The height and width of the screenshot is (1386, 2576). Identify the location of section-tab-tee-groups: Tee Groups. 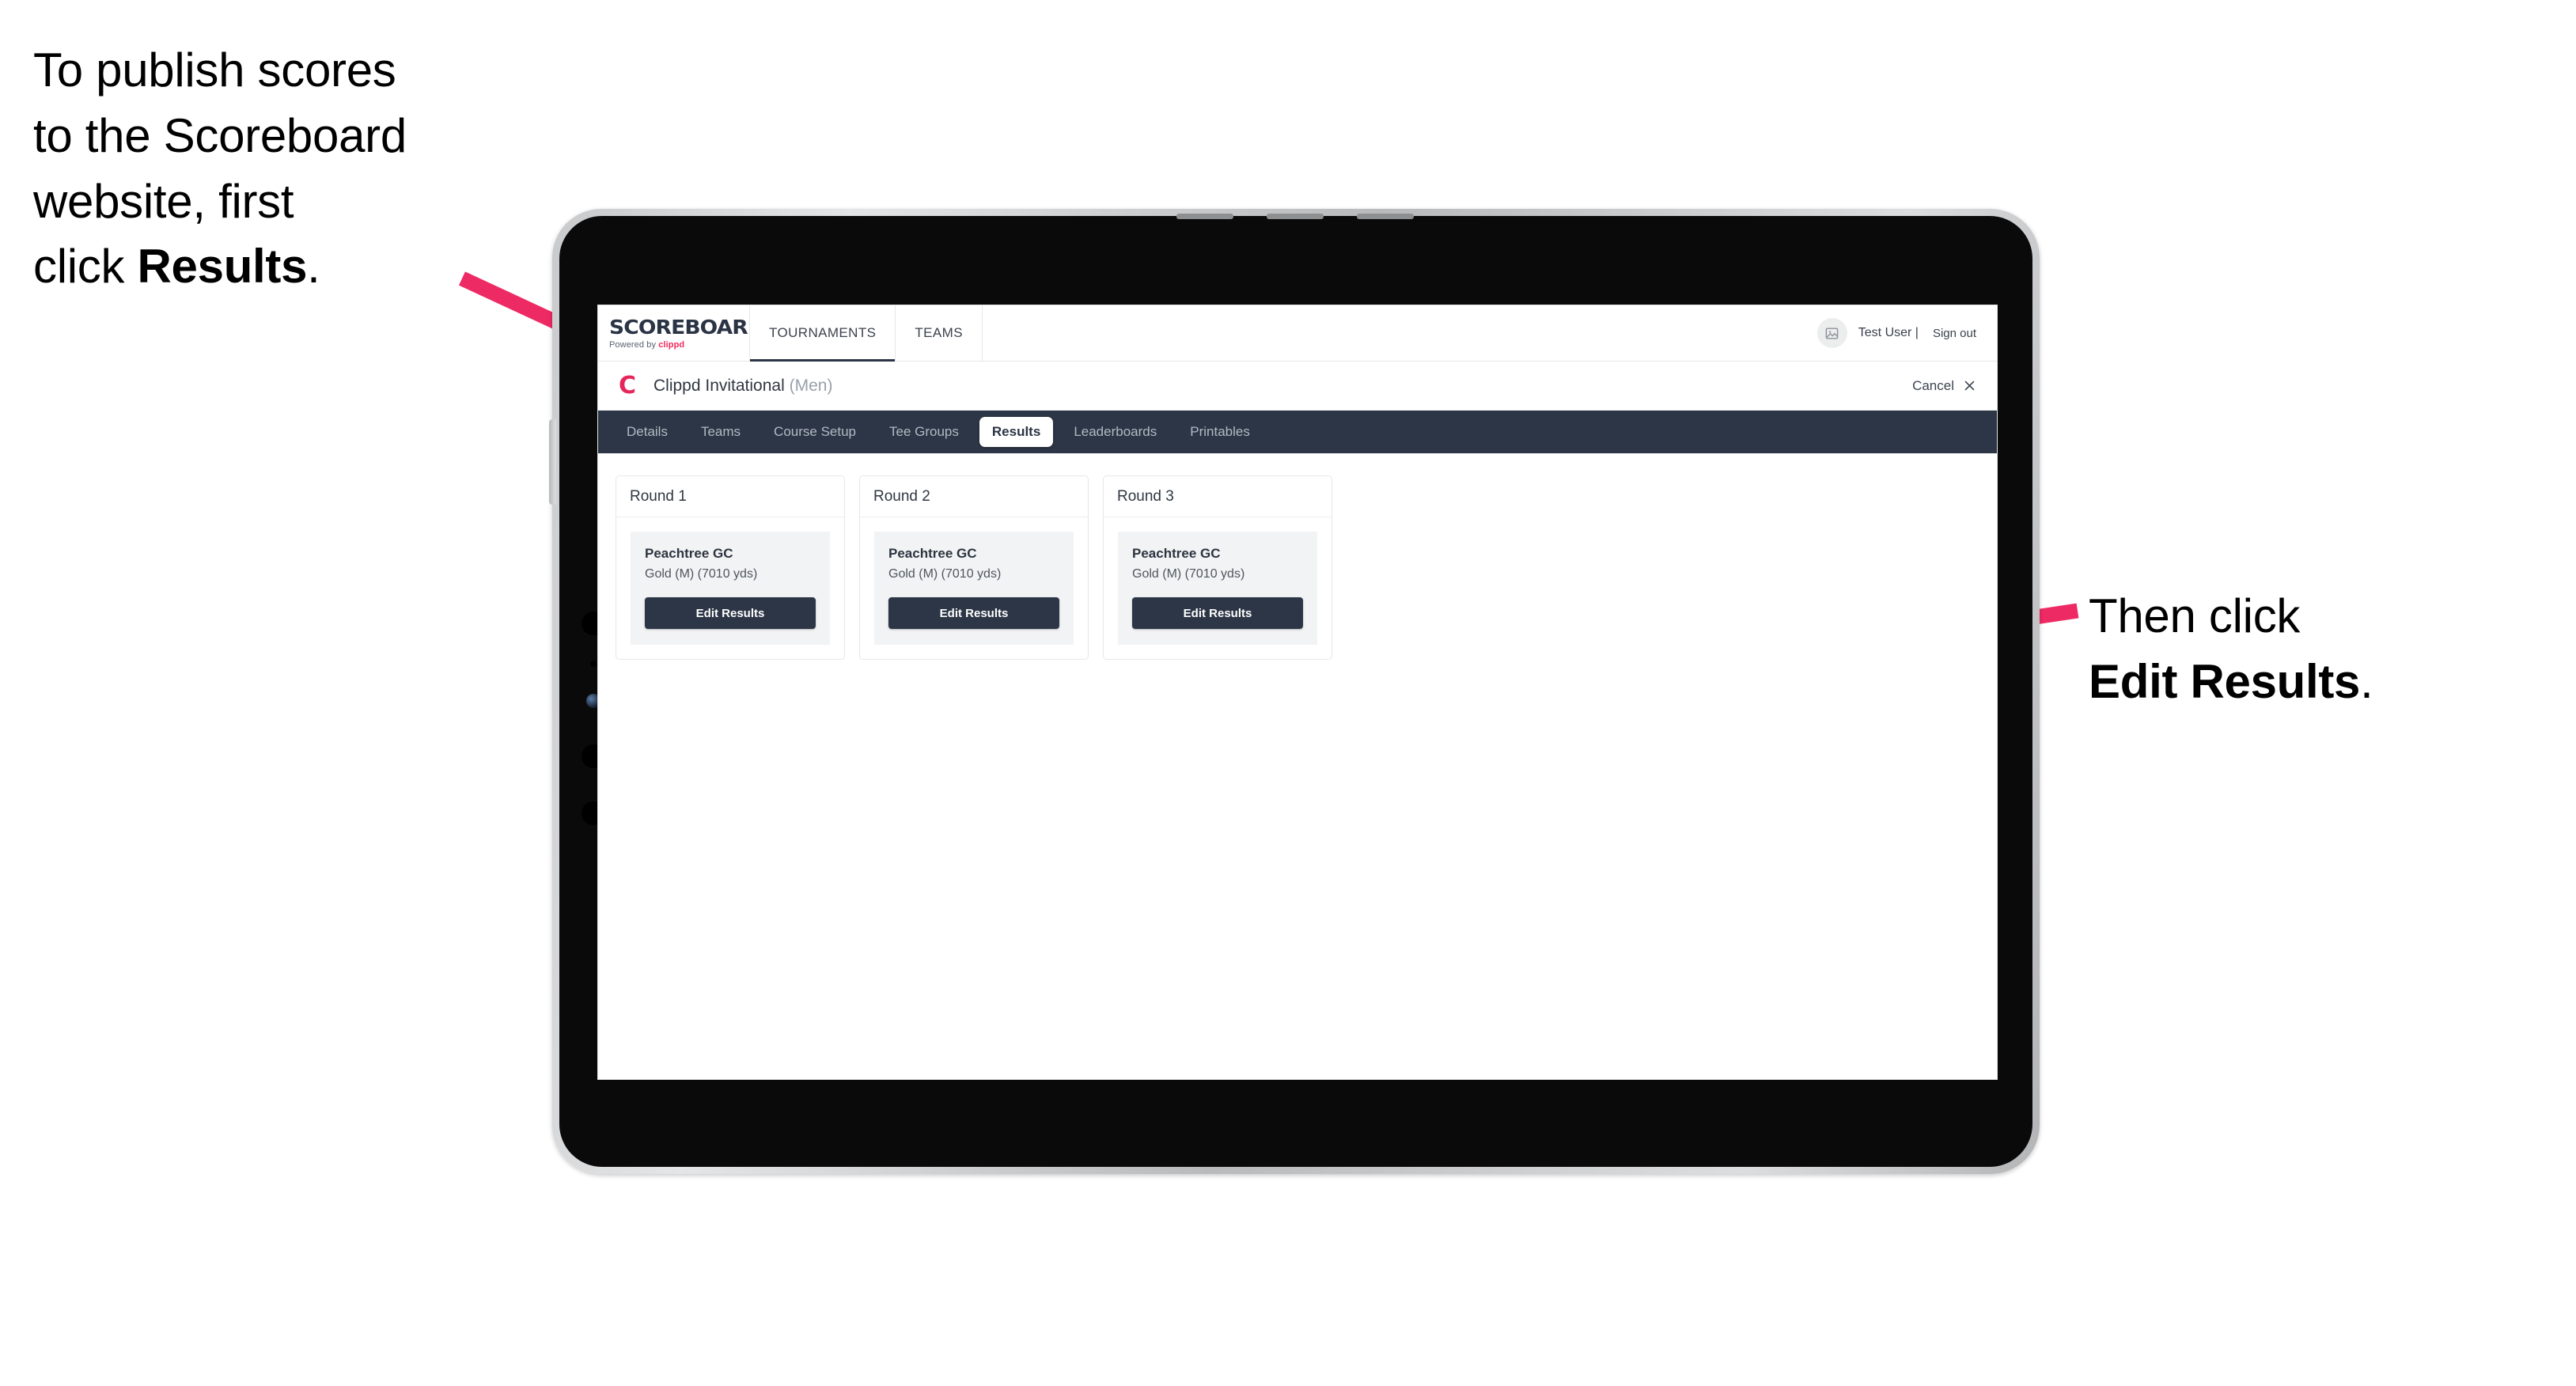
(924, 432).